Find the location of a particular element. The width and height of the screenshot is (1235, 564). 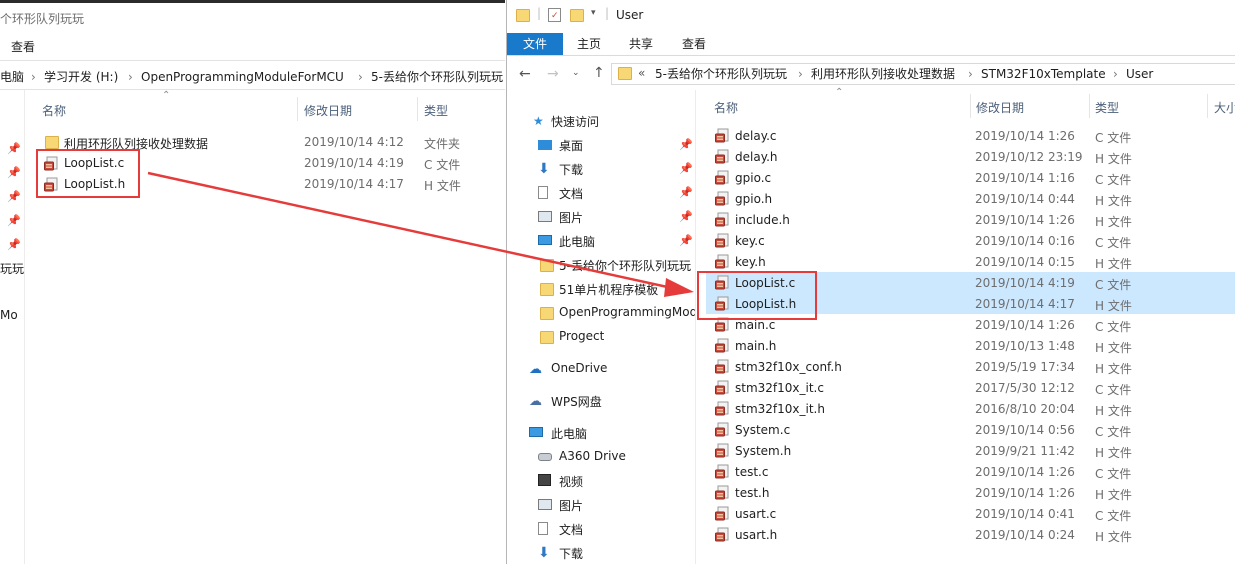

arrow-head is located at coordinates (679, 287).